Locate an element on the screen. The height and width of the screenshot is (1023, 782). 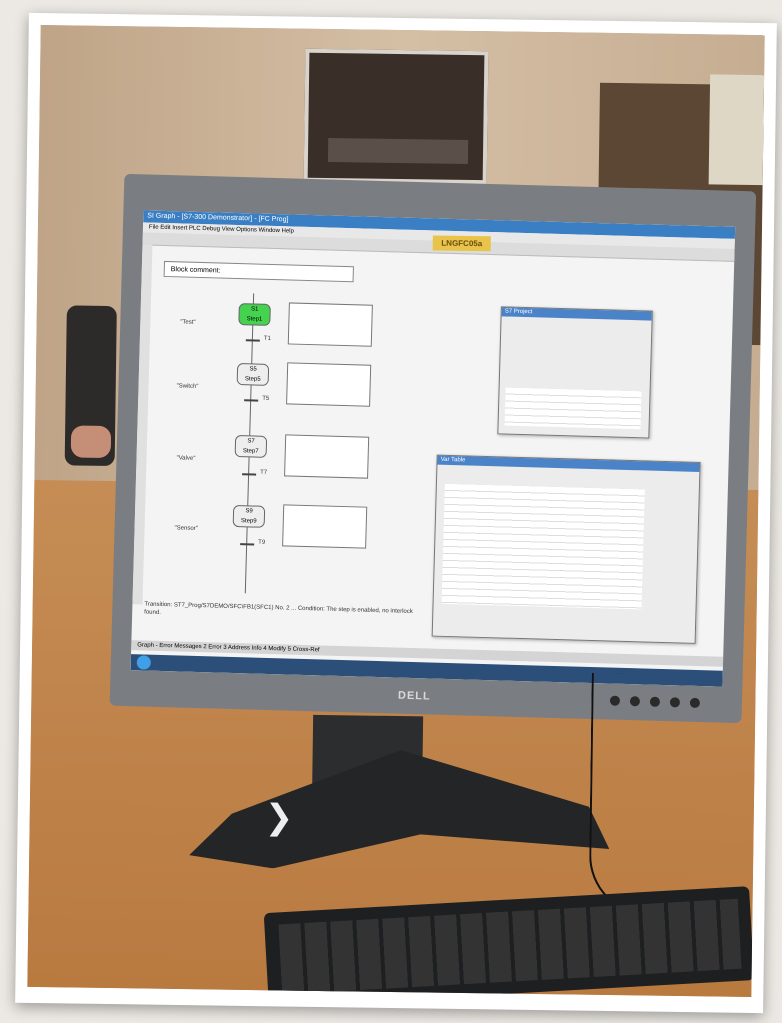
transition-label: "Valve" is located at coordinates (186, 458).